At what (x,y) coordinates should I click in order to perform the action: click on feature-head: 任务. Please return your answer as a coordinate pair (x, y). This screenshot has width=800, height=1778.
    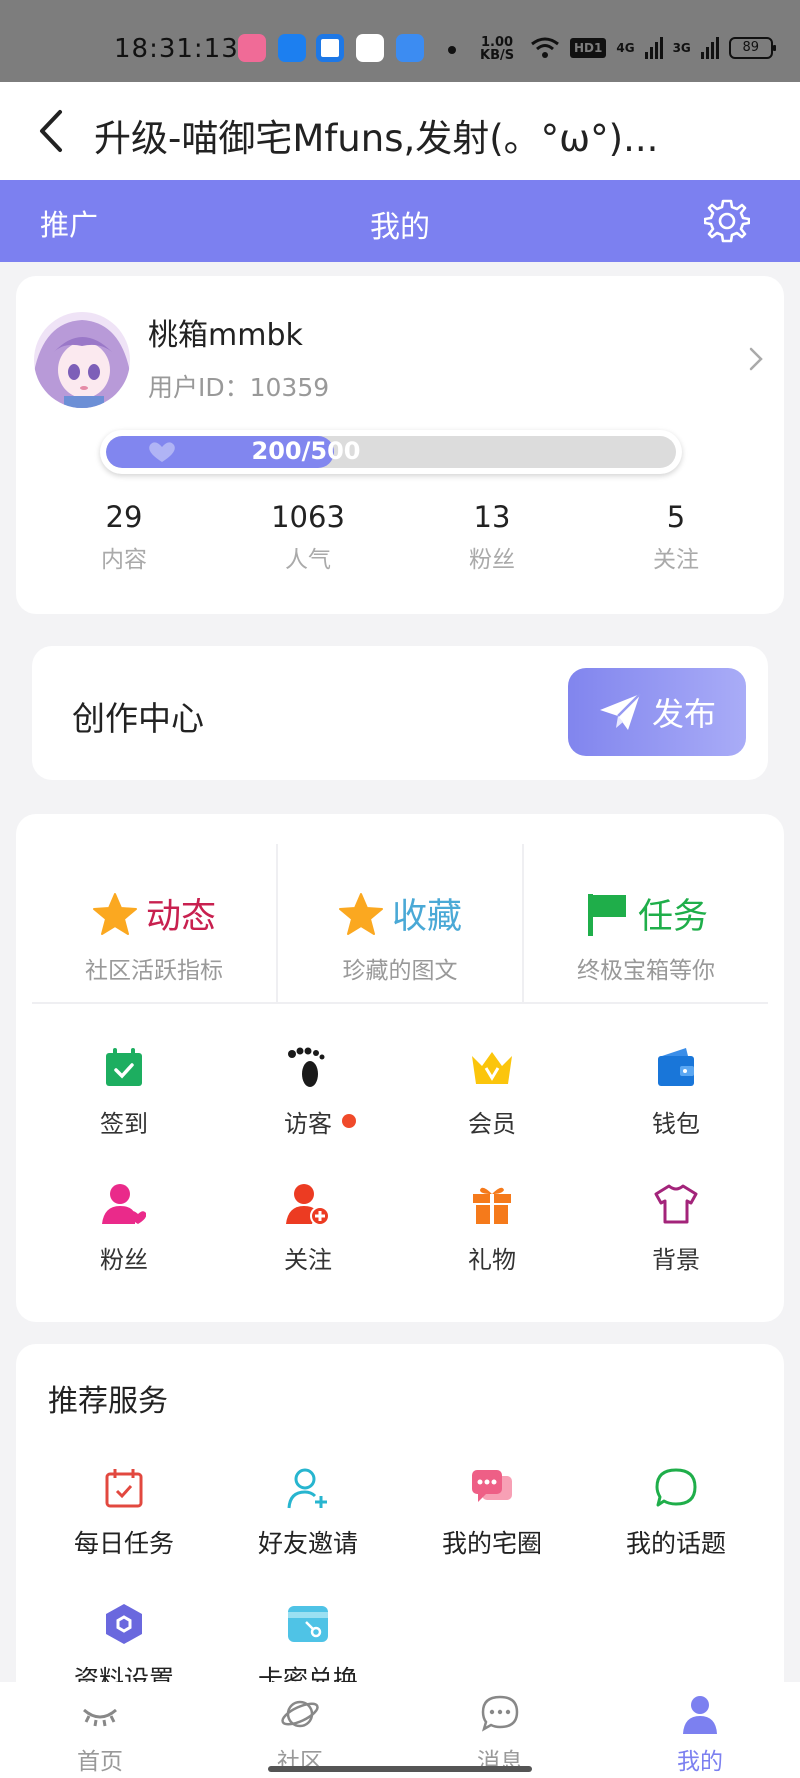
    Looking at the image, I should click on (646, 913).